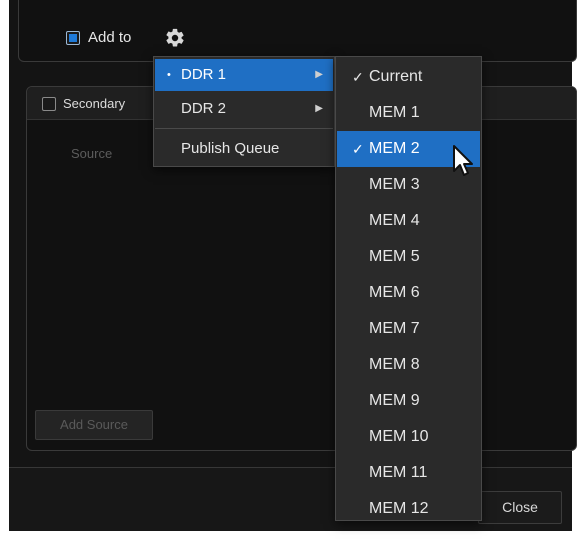  I want to click on submenu-item-label: MEM 12, so click(399, 508).